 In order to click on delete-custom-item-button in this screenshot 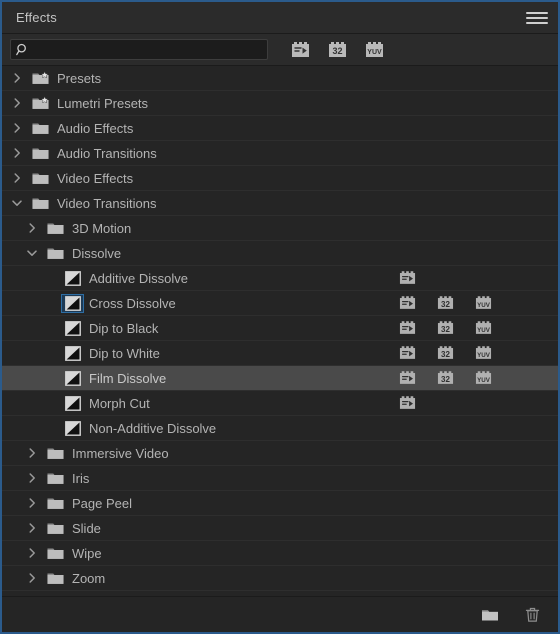, I will do `click(532, 615)`.